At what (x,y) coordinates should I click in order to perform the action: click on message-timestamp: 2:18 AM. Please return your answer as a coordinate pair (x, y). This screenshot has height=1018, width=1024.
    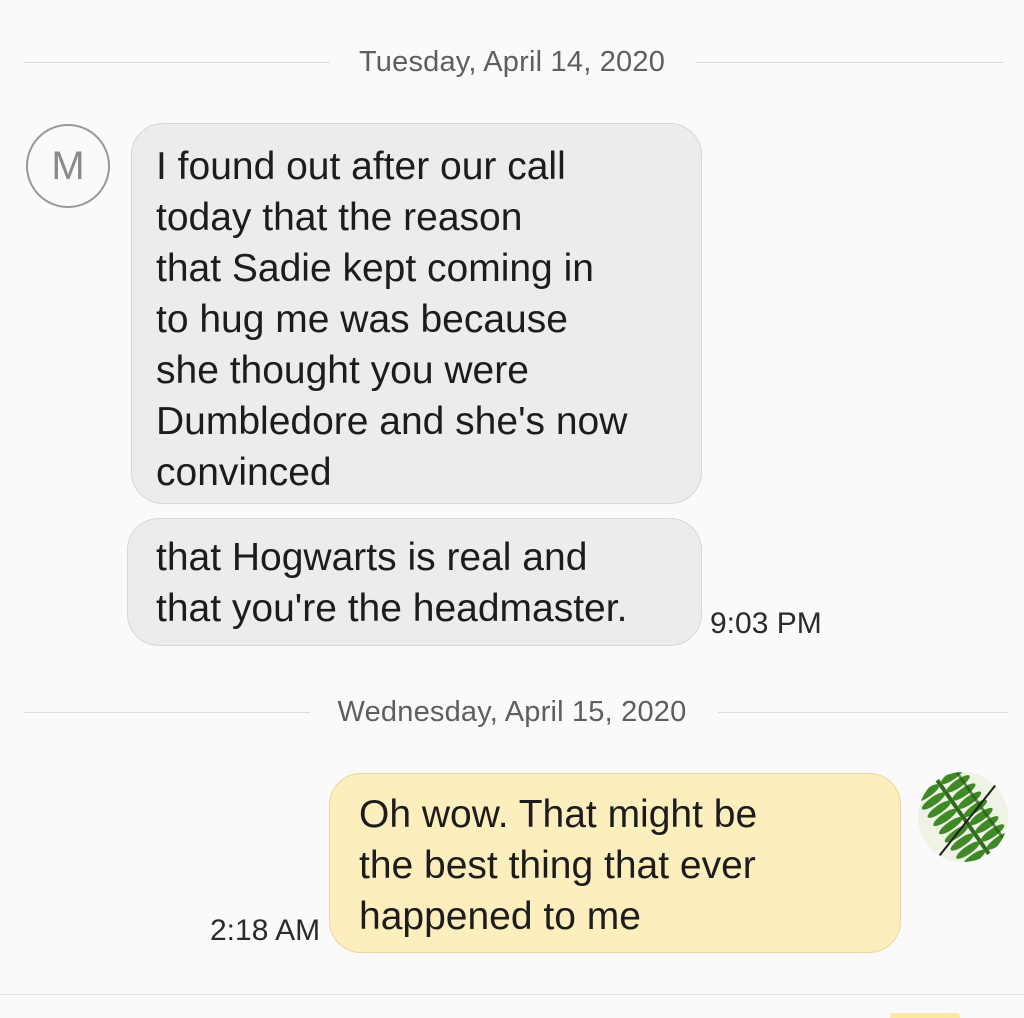
    Looking at the image, I should click on (265, 930).